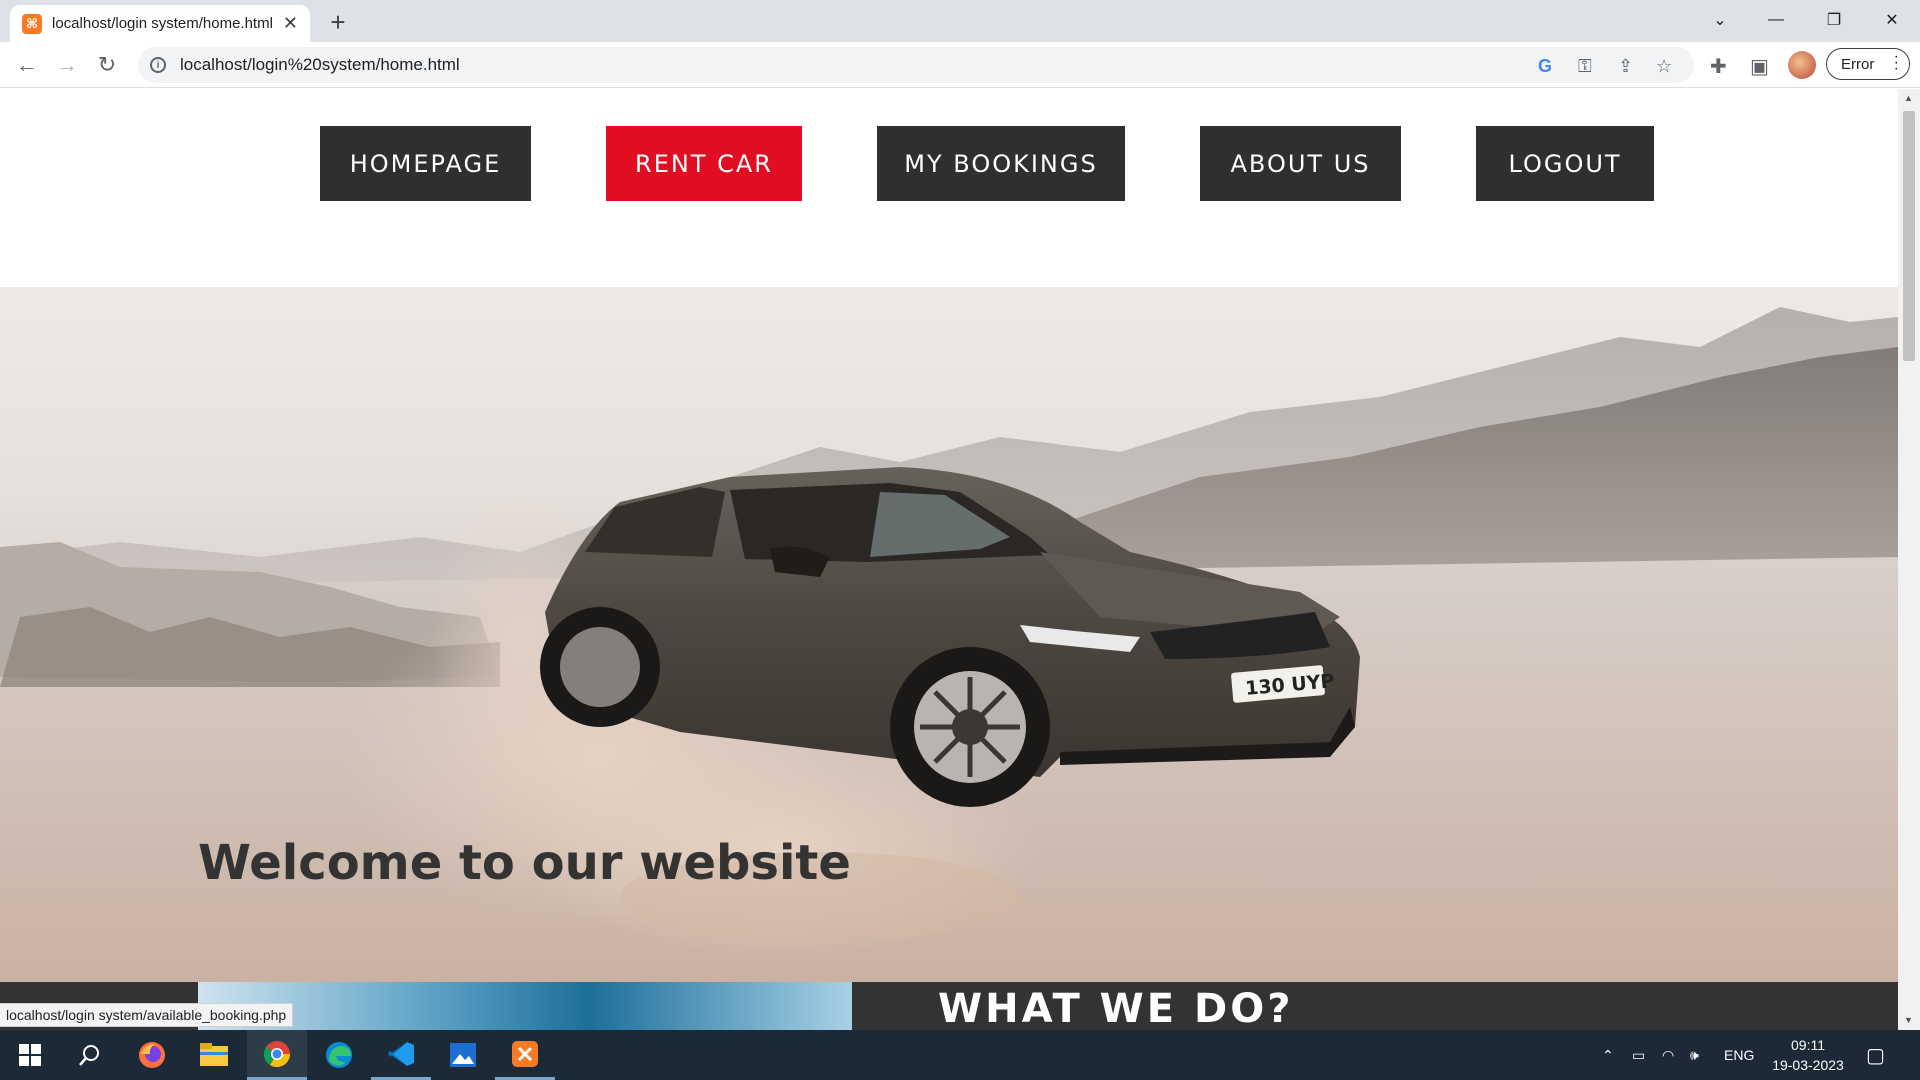  What do you see at coordinates (1808, 1055) in the screenshot?
I see `system-clock: 09:11 19-03-2023` at bounding box center [1808, 1055].